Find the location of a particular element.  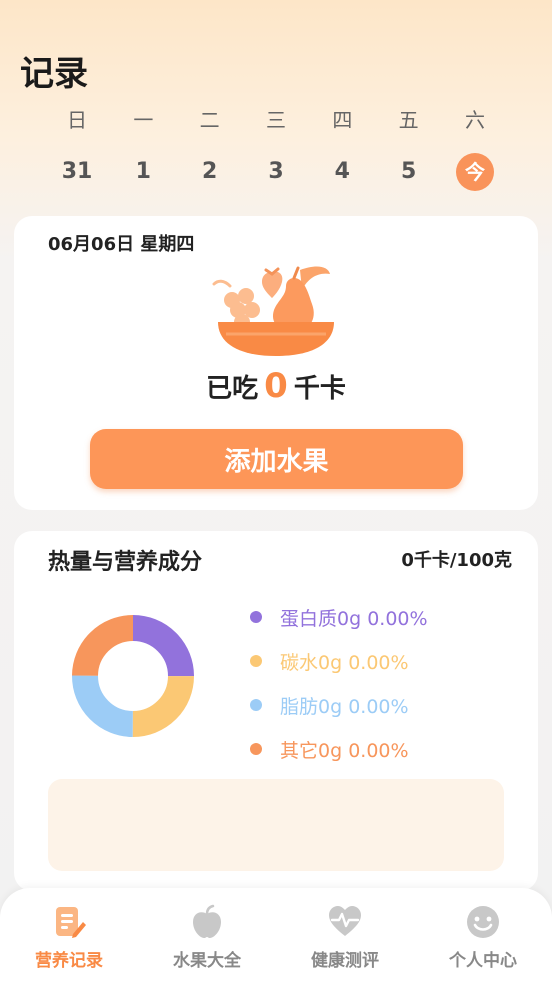

calendar-day: 3 is located at coordinates (276, 172).